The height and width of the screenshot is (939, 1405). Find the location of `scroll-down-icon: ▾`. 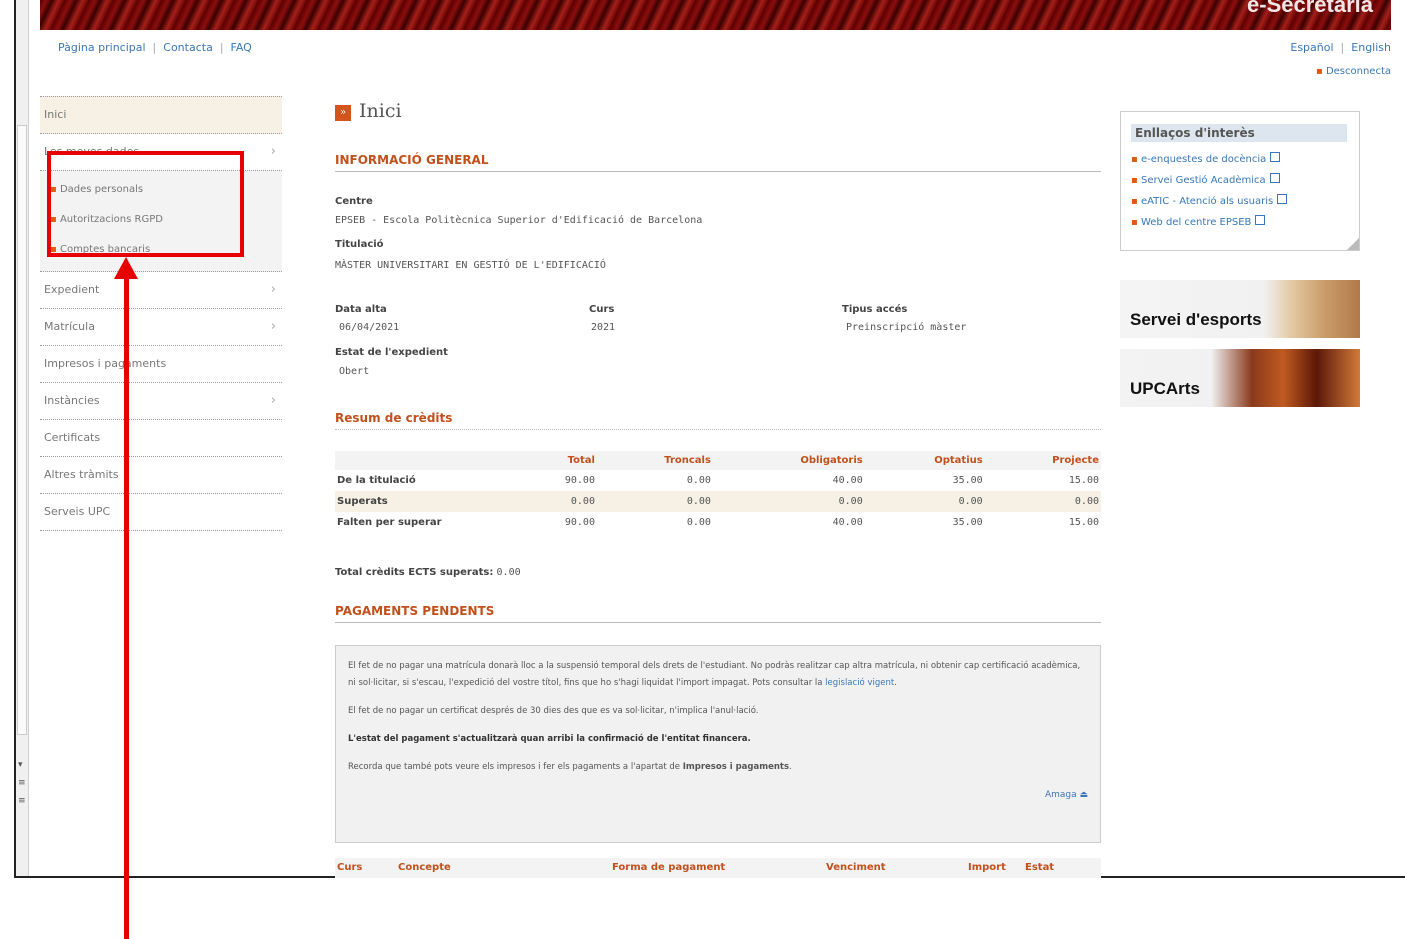

scroll-down-icon: ▾ is located at coordinates (20, 765).